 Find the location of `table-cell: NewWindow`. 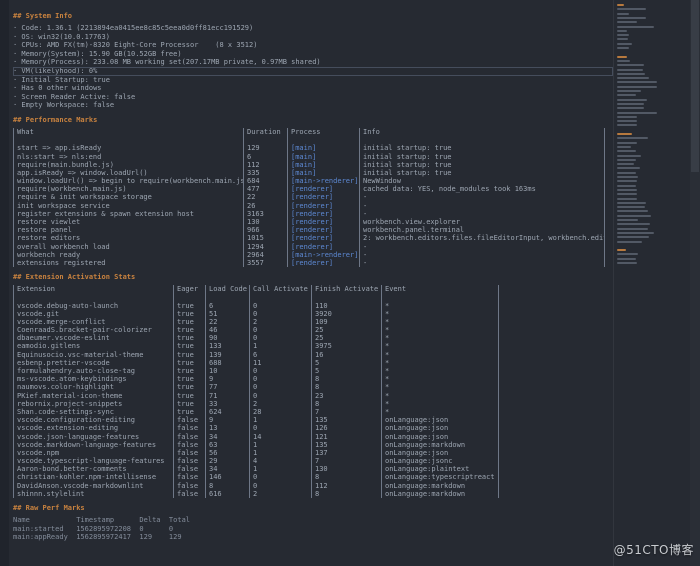

table-cell: NewWindow is located at coordinates (482, 181).